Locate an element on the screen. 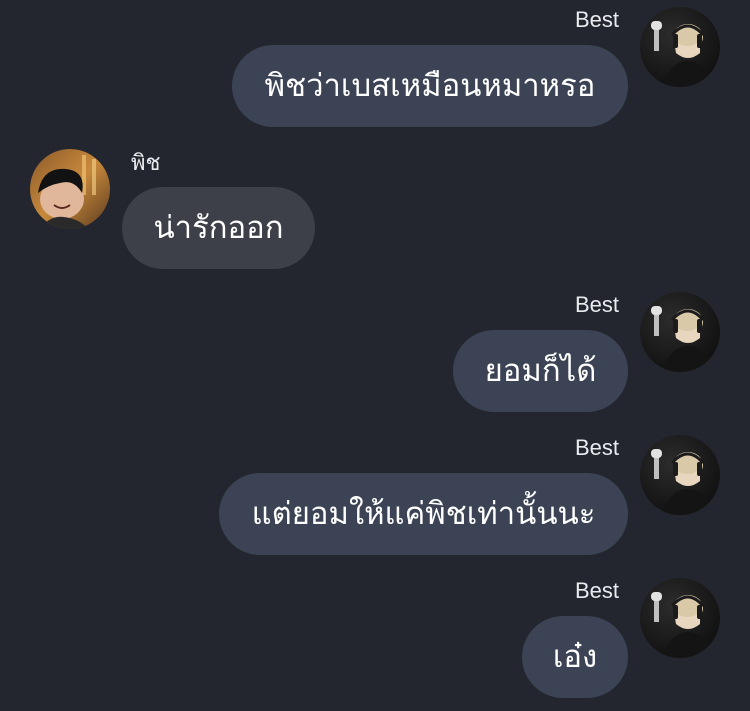 The image size is (750, 711). message-bubble: เอ๋ง is located at coordinates (575, 657).